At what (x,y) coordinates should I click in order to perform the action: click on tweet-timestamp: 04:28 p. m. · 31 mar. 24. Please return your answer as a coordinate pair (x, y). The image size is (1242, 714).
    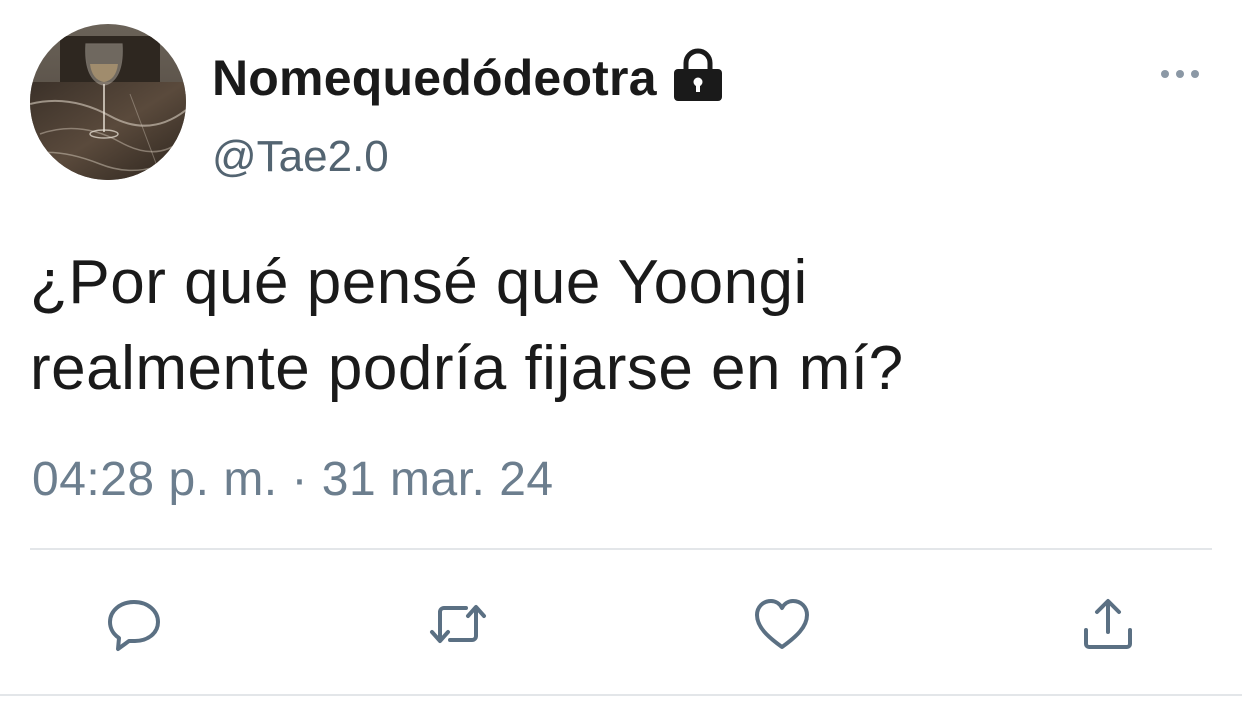
    Looking at the image, I should click on (293, 479).